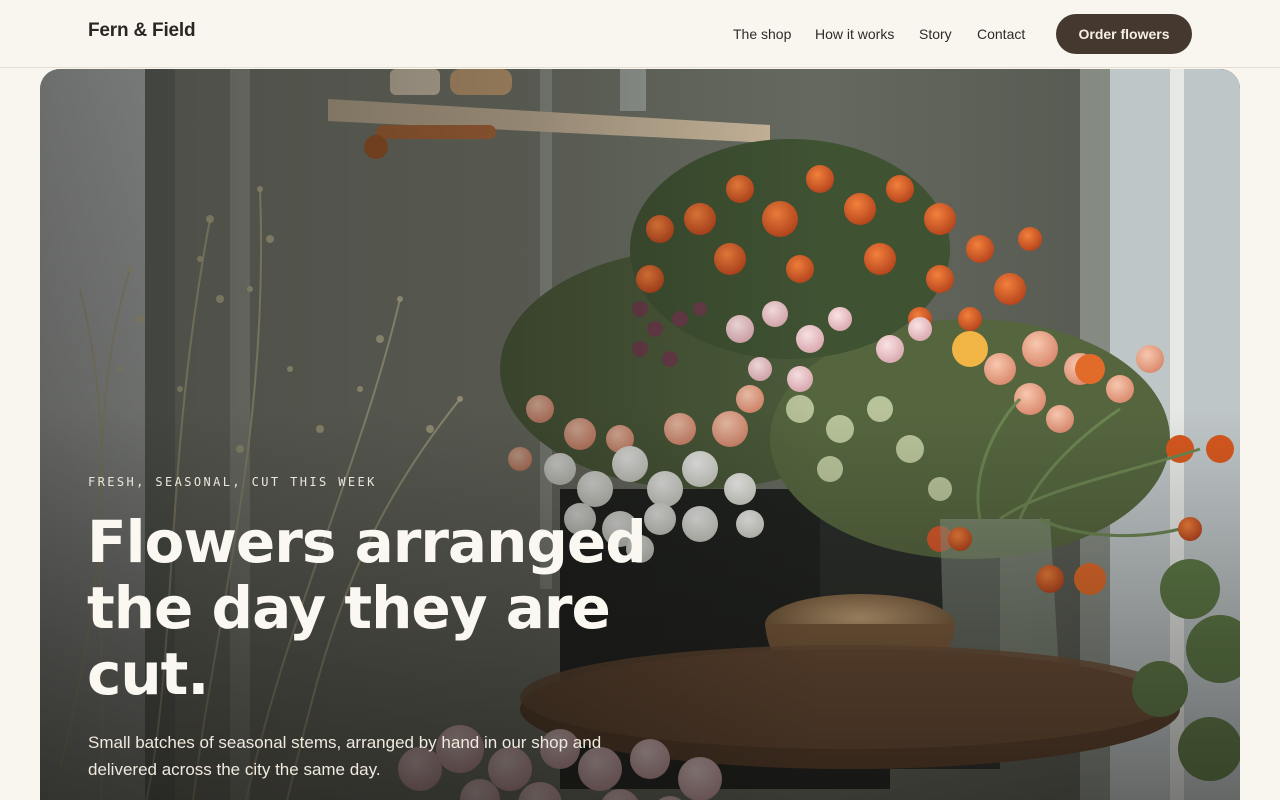  Describe the element at coordinates (142, 31) in the screenshot. I see `brand-logo: Fern & Field` at that location.